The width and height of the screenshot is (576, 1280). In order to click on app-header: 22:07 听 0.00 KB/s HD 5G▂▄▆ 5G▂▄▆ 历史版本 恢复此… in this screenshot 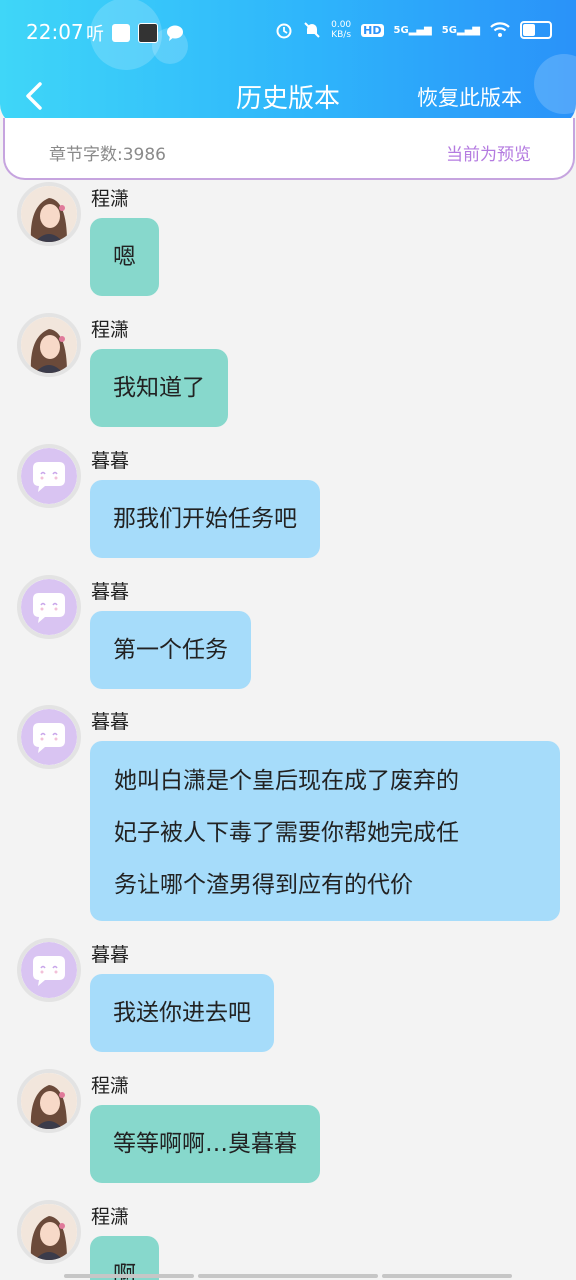, I will do `click(288, 63)`.